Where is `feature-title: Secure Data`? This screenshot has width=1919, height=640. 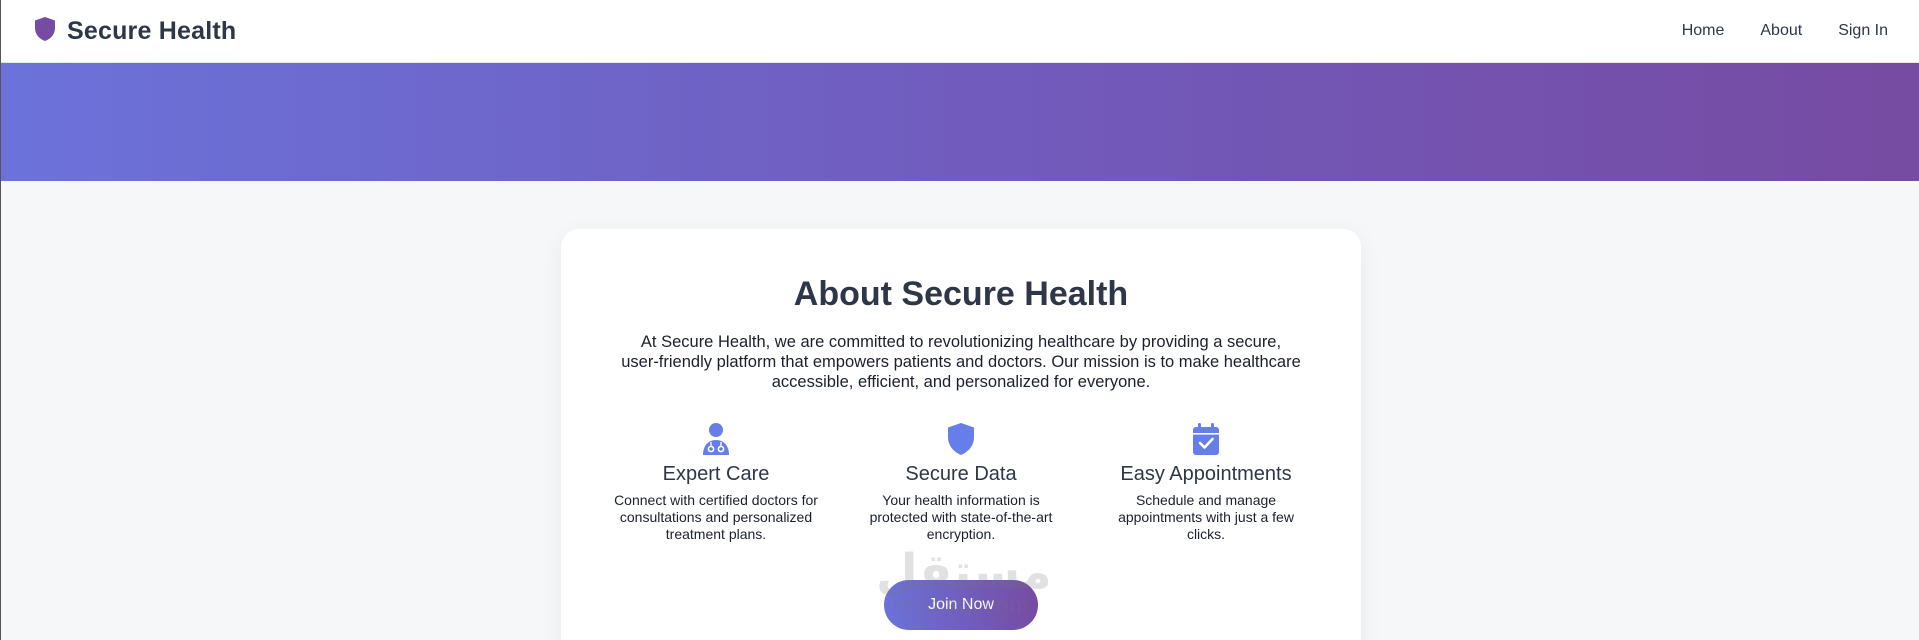
feature-title: Secure Data is located at coordinates (961, 474).